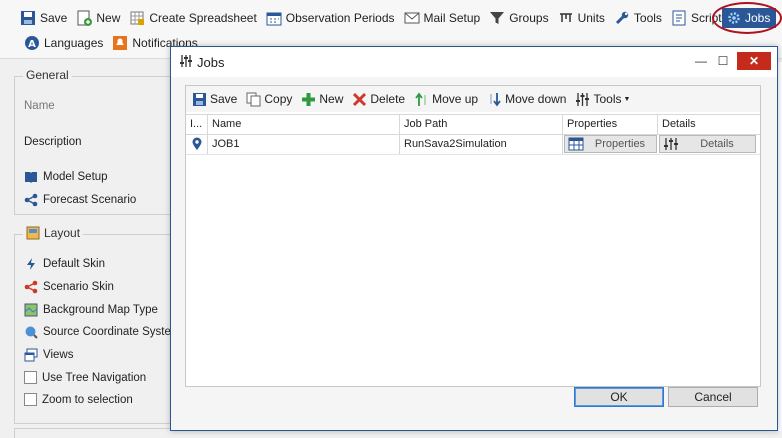 This screenshot has height=438, width=782. I want to click on new-icon, so click(84, 18).